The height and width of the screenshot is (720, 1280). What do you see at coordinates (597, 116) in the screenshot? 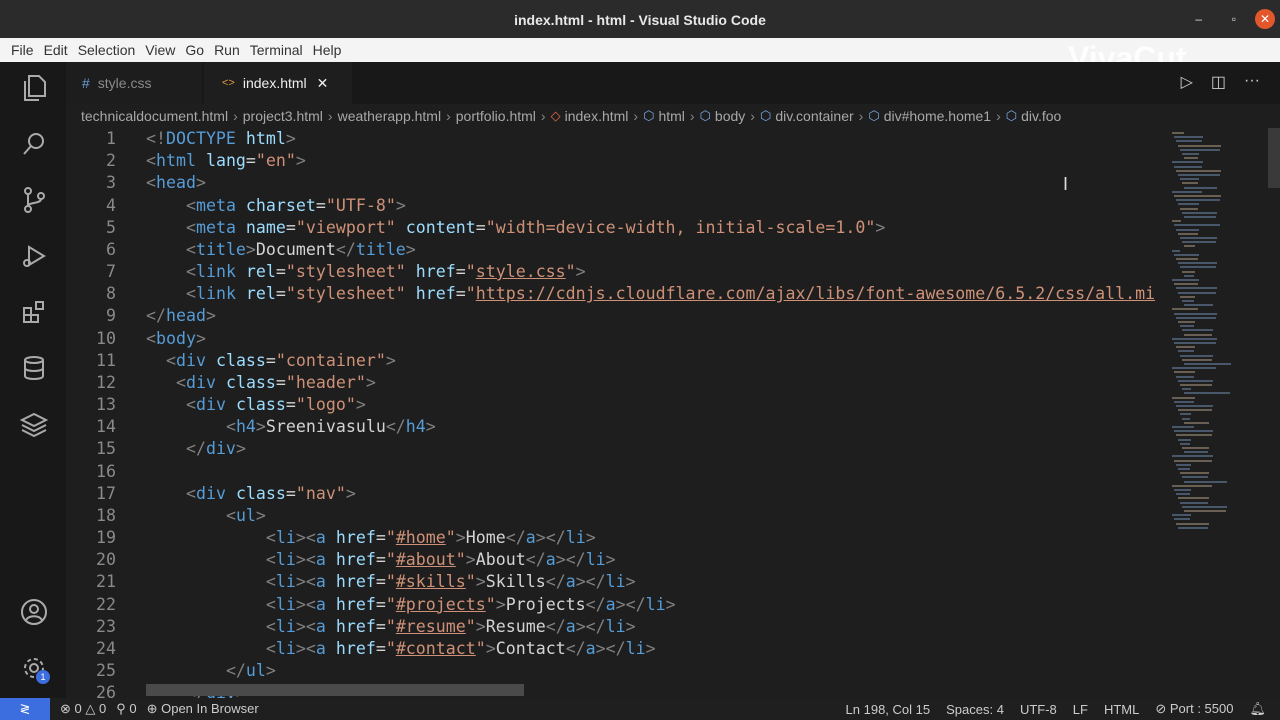
I see `breadcrumb-item: index.html` at bounding box center [597, 116].